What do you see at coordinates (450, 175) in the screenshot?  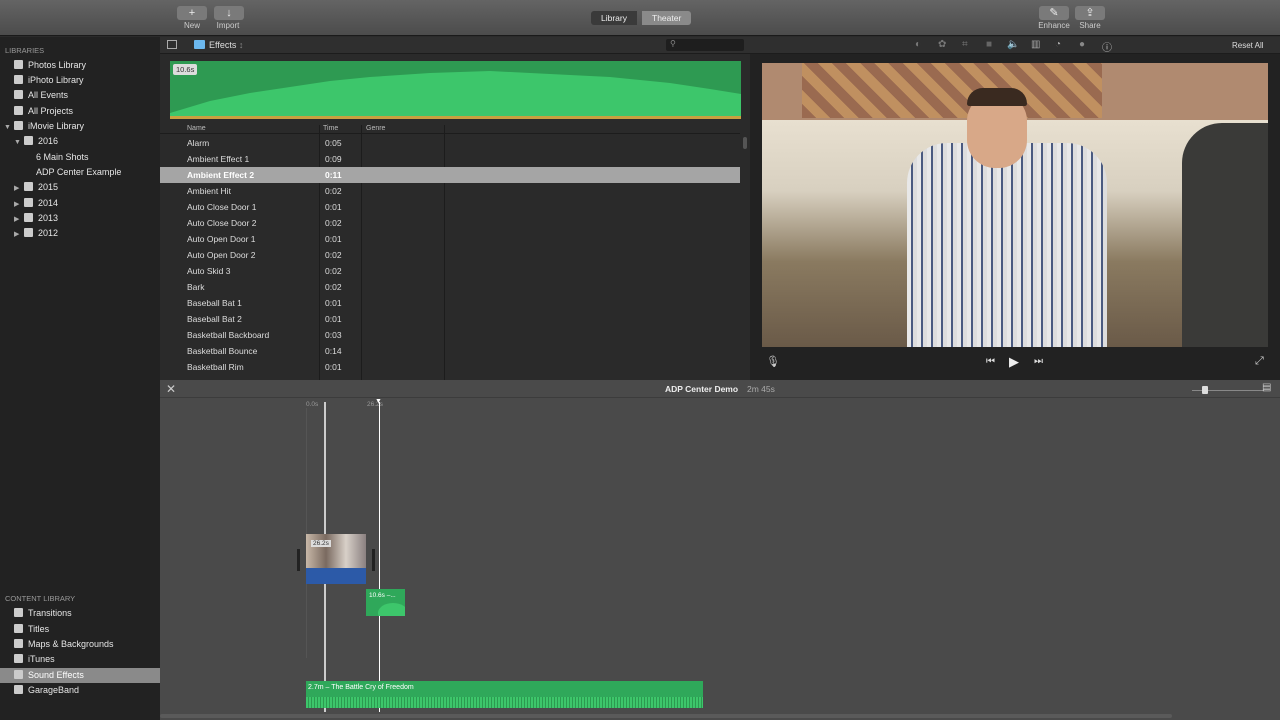 I see `list-item: Ambient Effect 2 0:11` at bounding box center [450, 175].